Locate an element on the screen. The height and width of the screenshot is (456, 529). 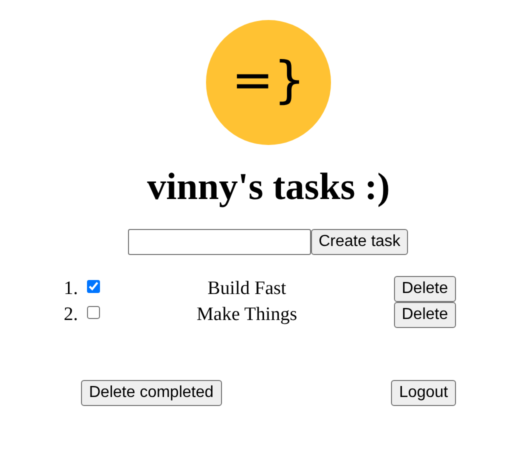
logout-button: Logout is located at coordinates (423, 393).